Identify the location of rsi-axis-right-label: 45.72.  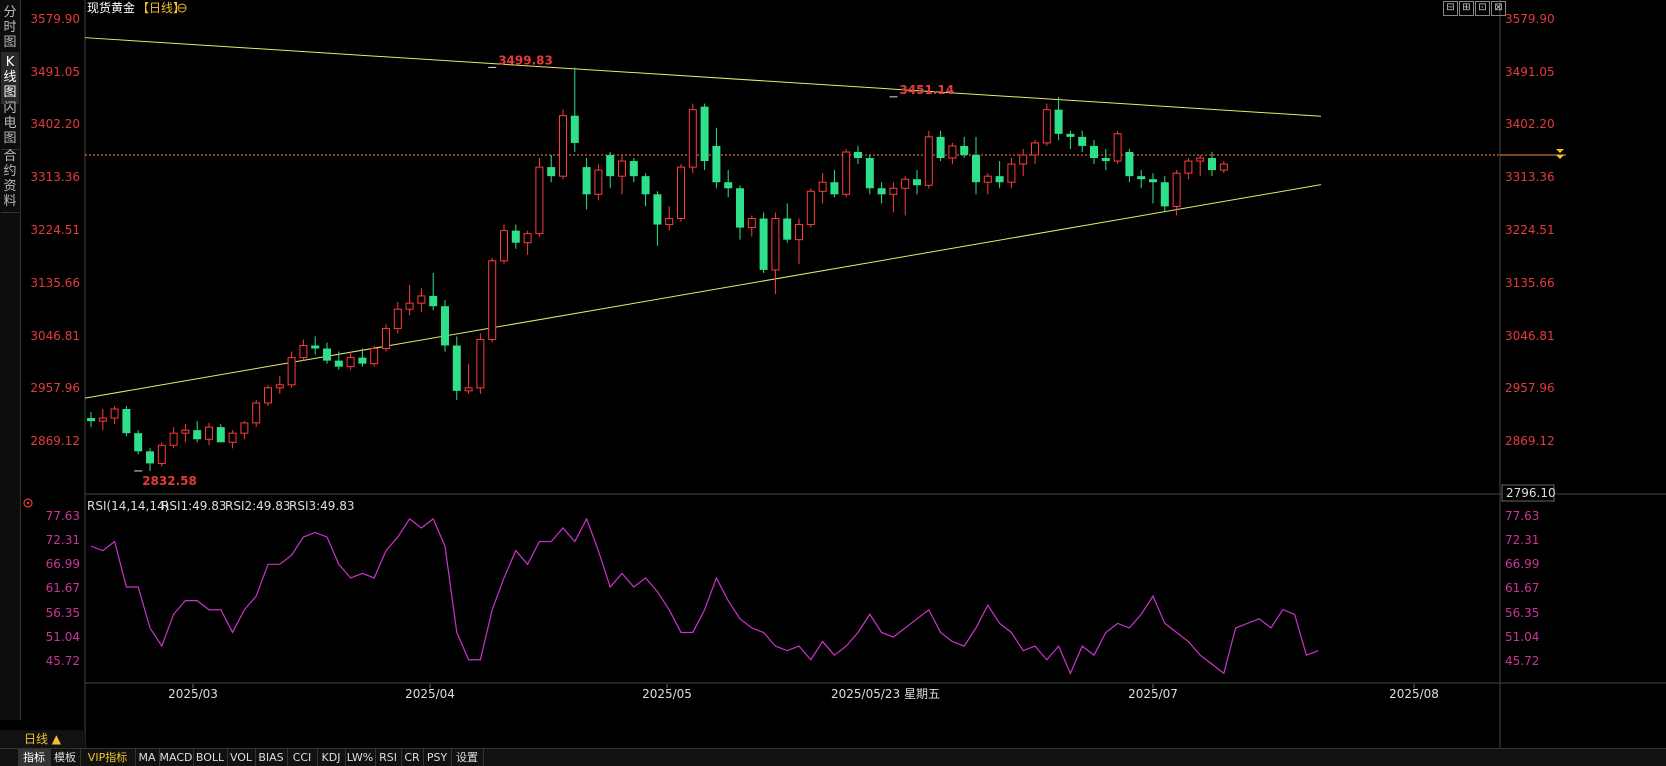
(1522, 661).